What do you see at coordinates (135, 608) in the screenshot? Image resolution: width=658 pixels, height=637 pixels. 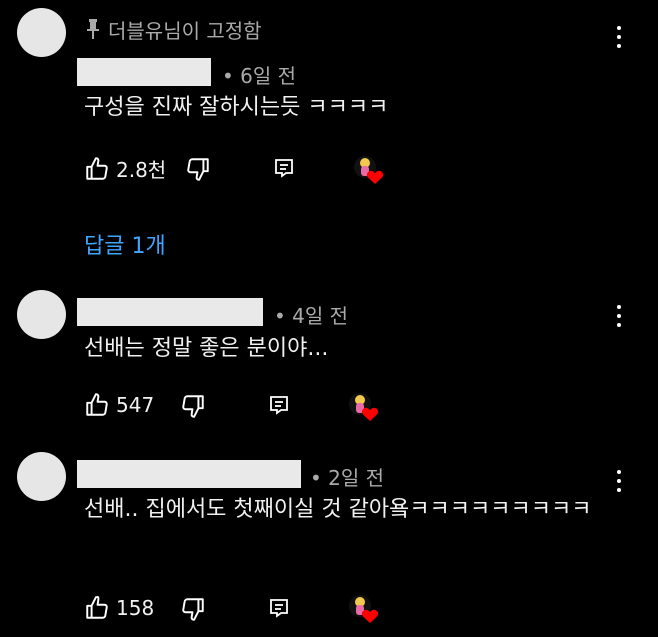 I see `like-count: 158` at bounding box center [135, 608].